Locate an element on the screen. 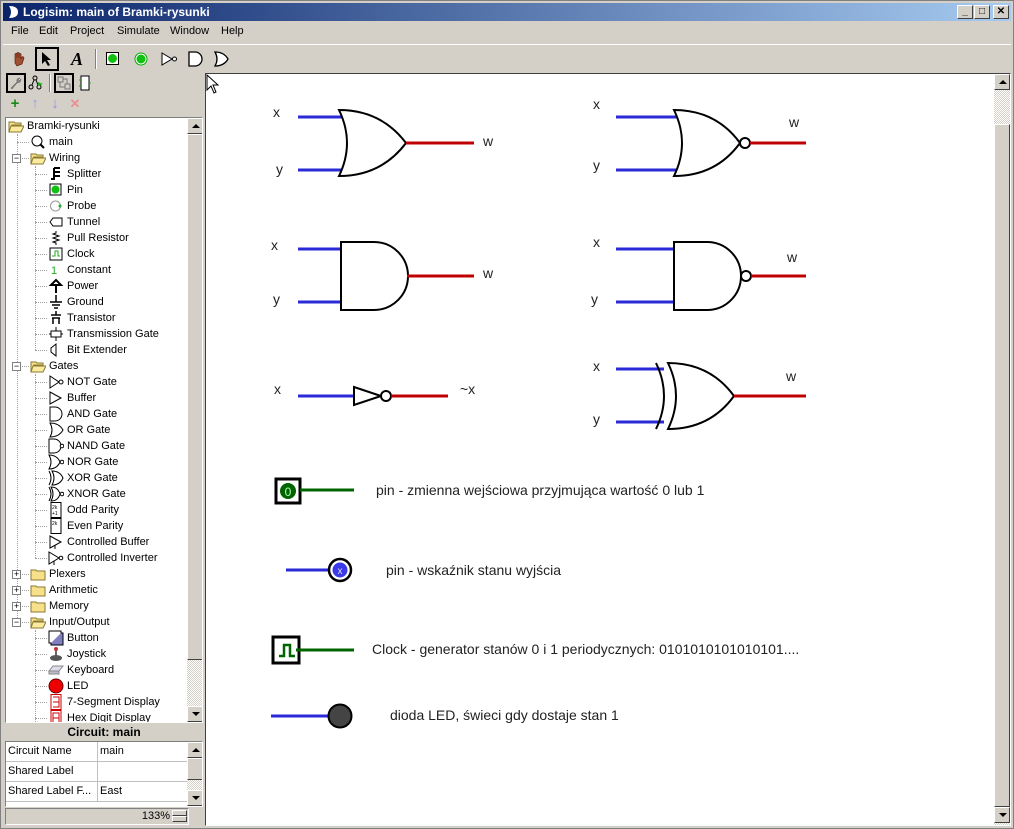 The height and width of the screenshot is (829, 1014). tree-item-even-parity: 2k Even Parity is located at coordinates (114, 526).